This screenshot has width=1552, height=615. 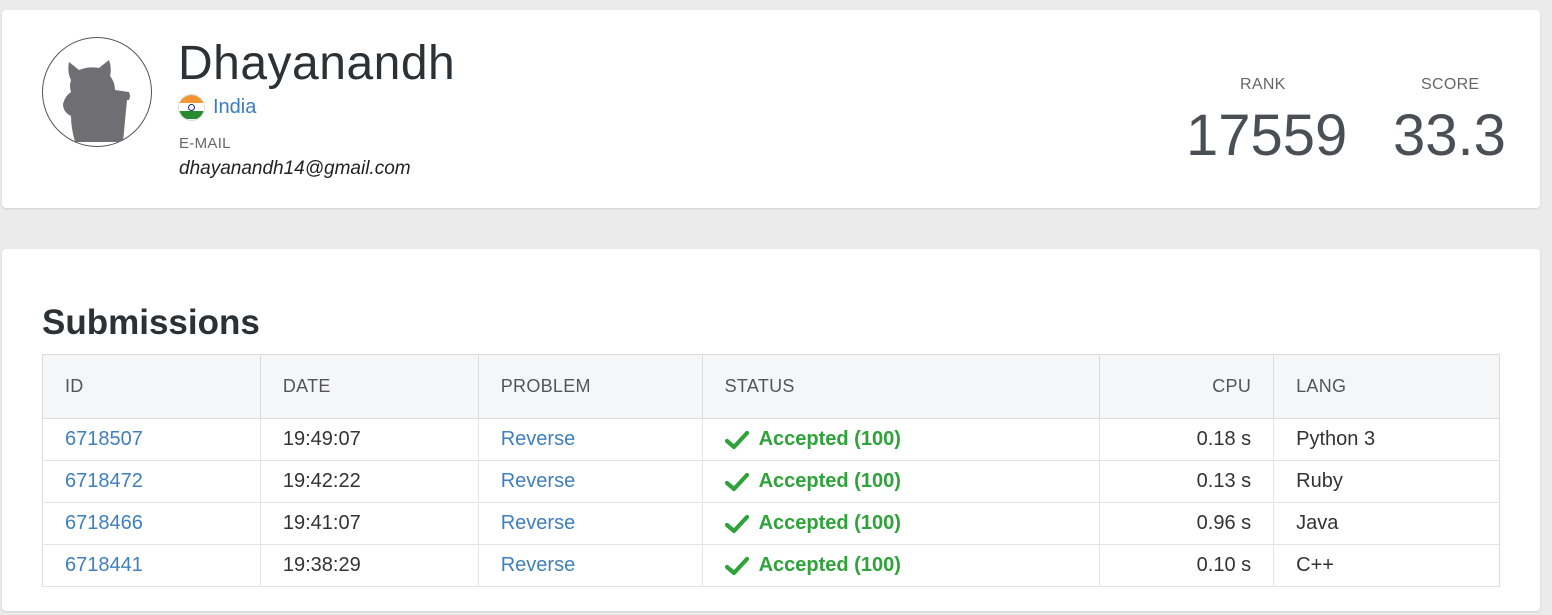 What do you see at coordinates (151, 439) in the screenshot?
I see `submission-id-cell: 6718507` at bounding box center [151, 439].